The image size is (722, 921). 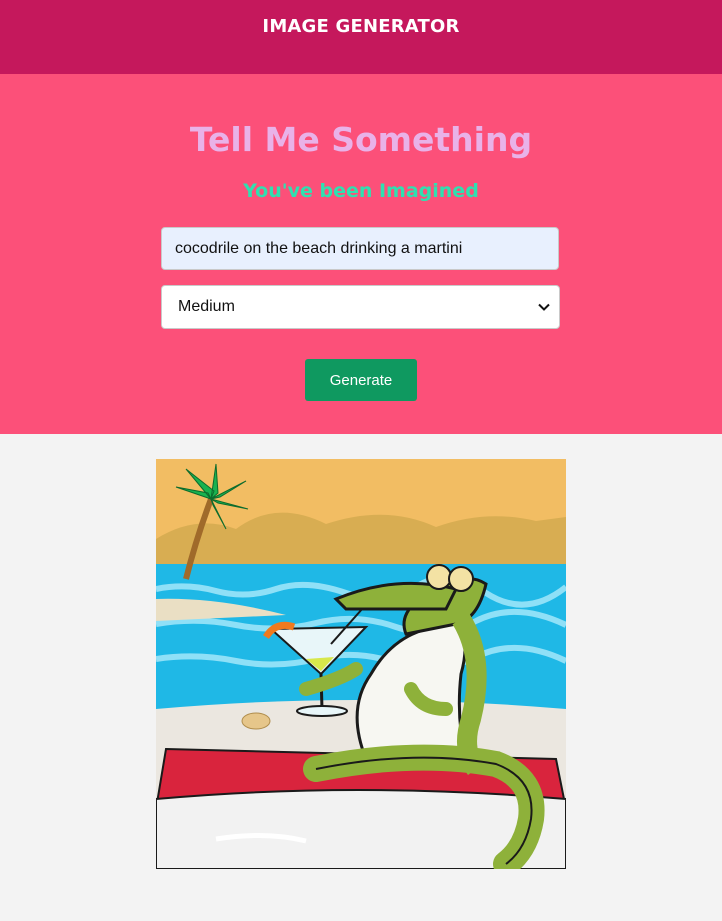 I want to click on chevron-down-icon, so click(x=544, y=307).